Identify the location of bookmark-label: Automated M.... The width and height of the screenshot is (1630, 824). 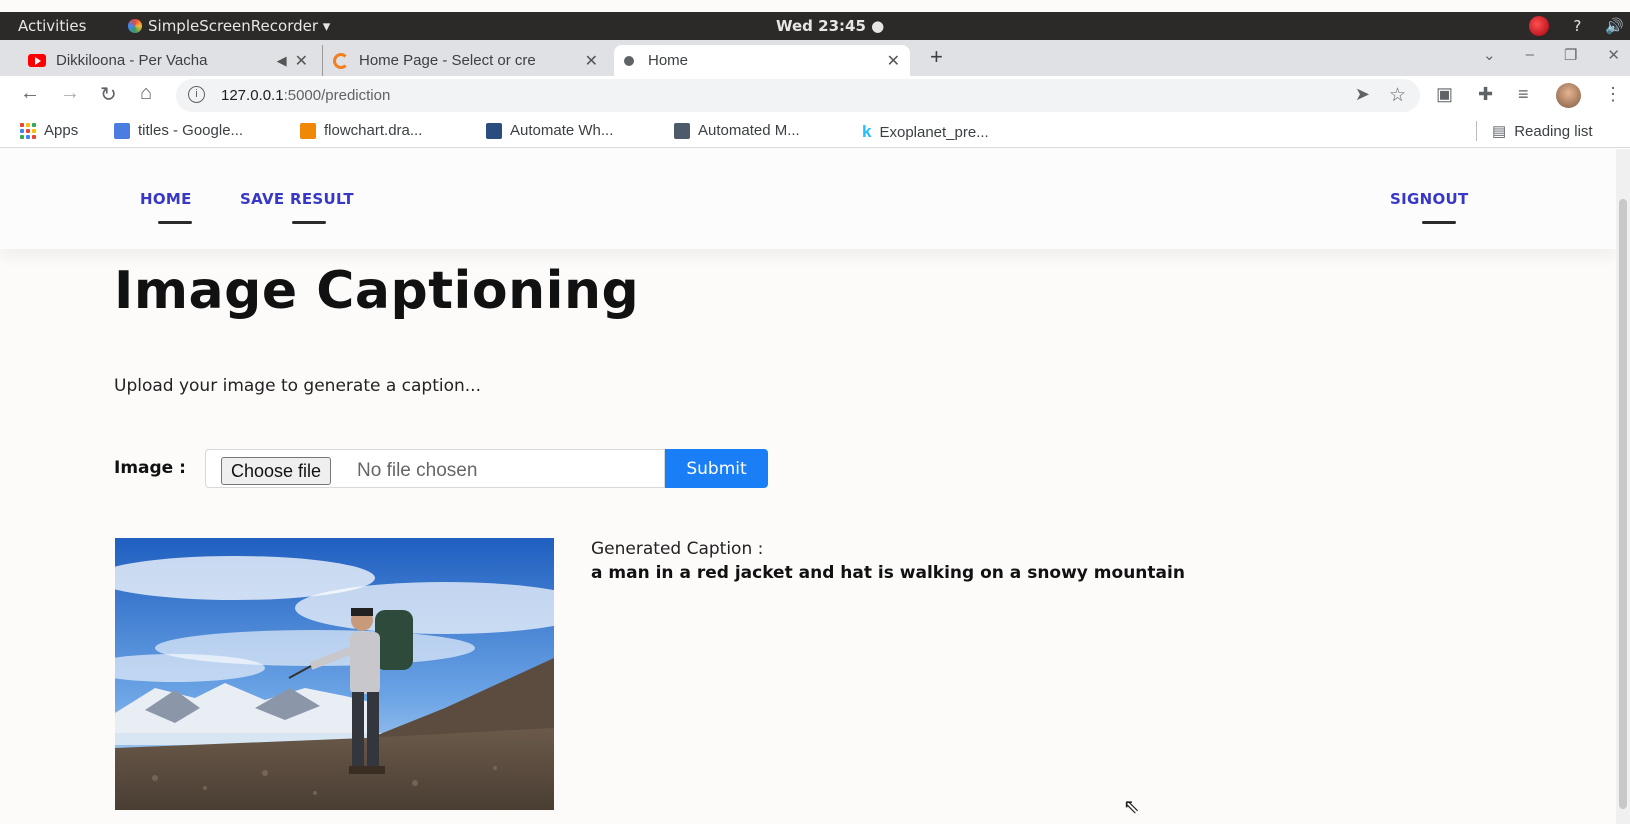
(749, 130).